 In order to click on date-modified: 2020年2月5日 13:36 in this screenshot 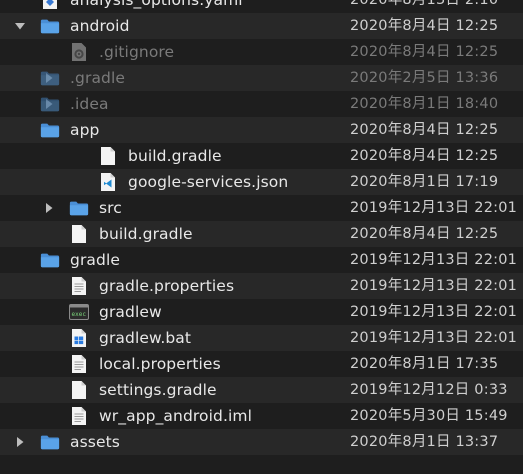, I will do `click(424, 78)`.